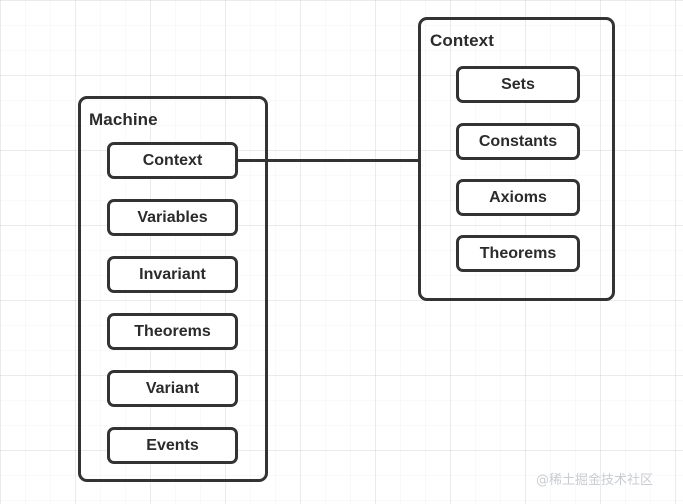  Describe the element at coordinates (462, 40) in the screenshot. I see `context-group-title: Context` at that location.